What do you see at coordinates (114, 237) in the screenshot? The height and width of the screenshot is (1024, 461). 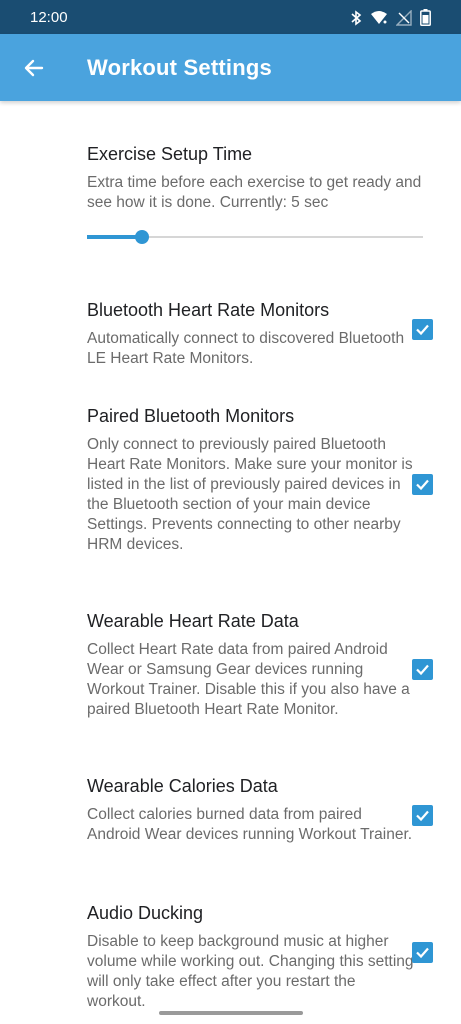 I see `slider-fill` at bounding box center [114, 237].